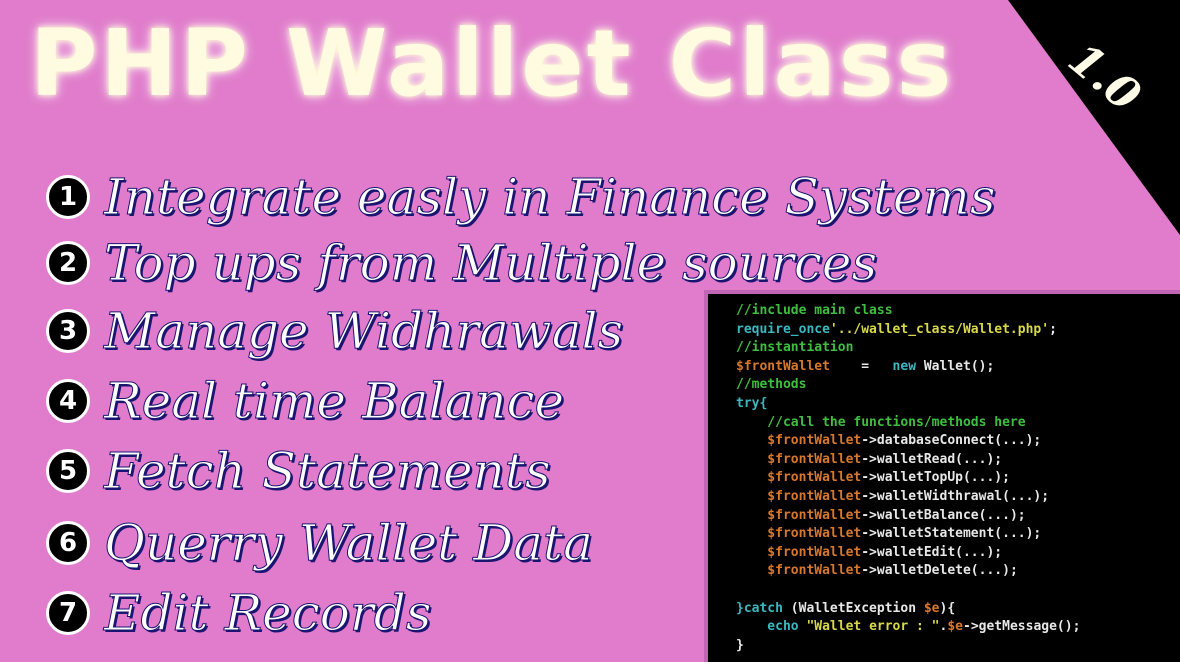 This screenshot has height=662, width=1180. What do you see at coordinates (68, 471) in the screenshot?
I see `number-badge: 5` at bounding box center [68, 471].